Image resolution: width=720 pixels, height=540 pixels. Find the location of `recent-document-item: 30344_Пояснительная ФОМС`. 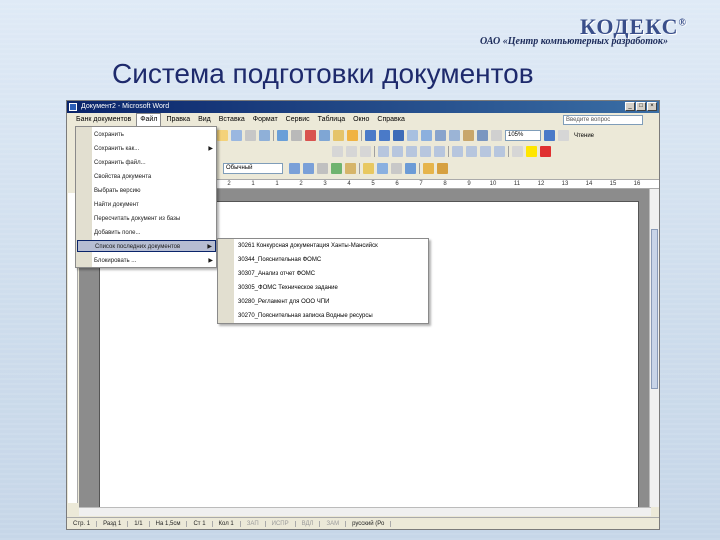

recent-document-item: 30344_Пояснительная ФОМС is located at coordinates (279, 260).